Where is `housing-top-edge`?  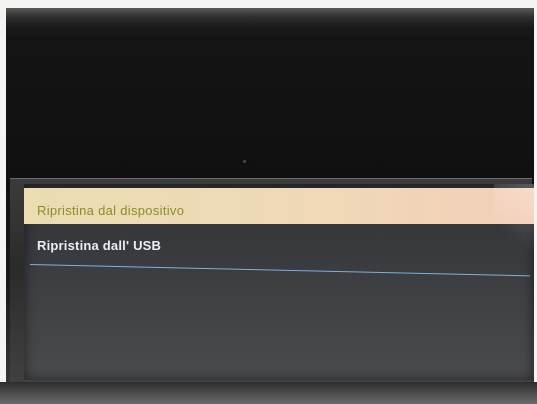 housing-top-edge is located at coordinates (270, 19).